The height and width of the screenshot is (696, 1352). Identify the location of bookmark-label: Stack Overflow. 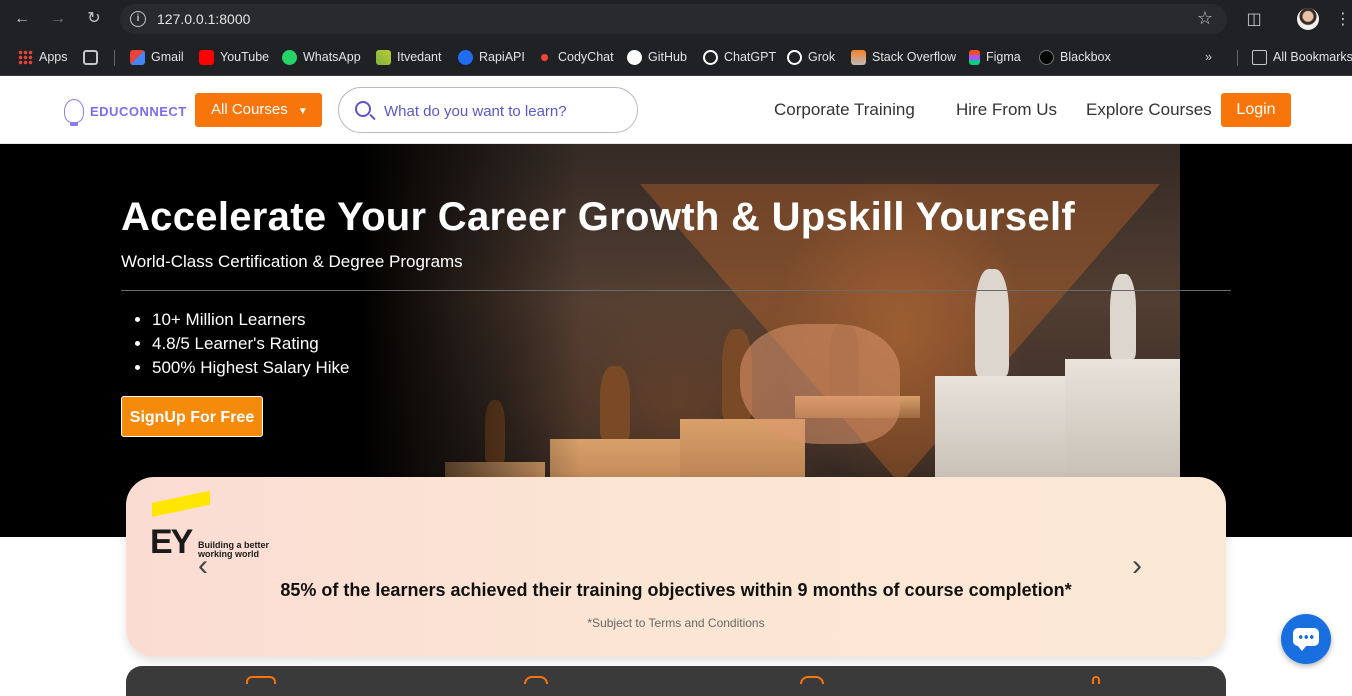
(914, 57).